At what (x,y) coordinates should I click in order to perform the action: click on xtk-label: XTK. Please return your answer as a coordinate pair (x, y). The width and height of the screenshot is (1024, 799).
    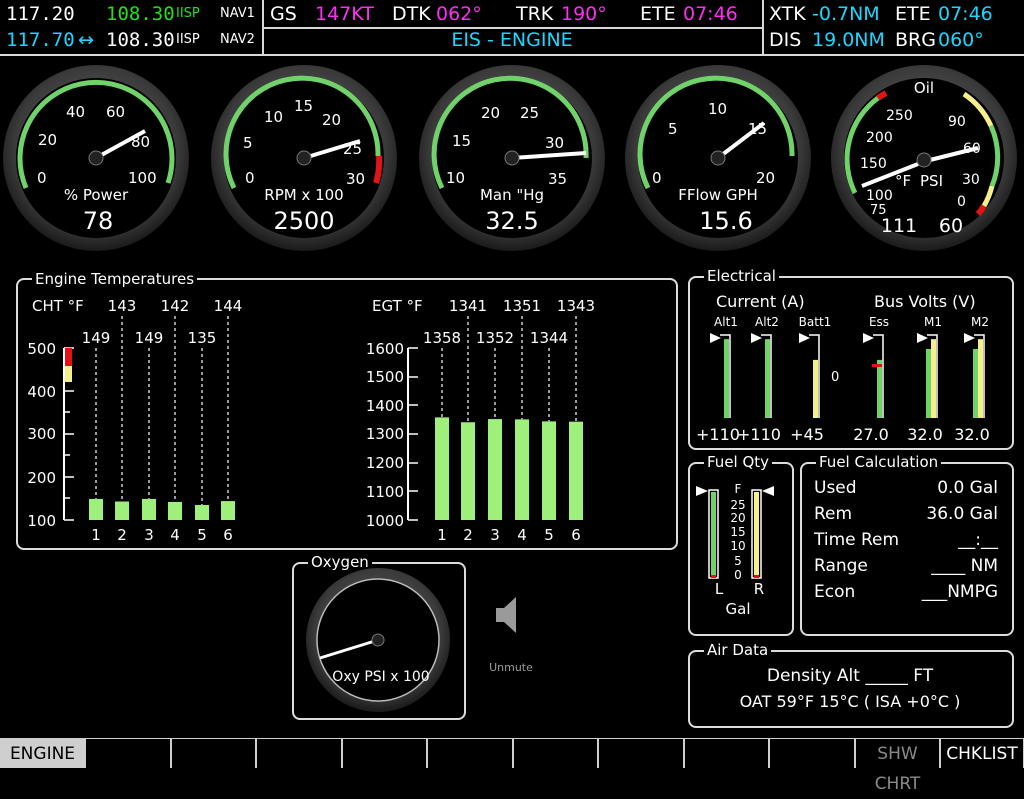
    Looking at the image, I should click on (787, 14).